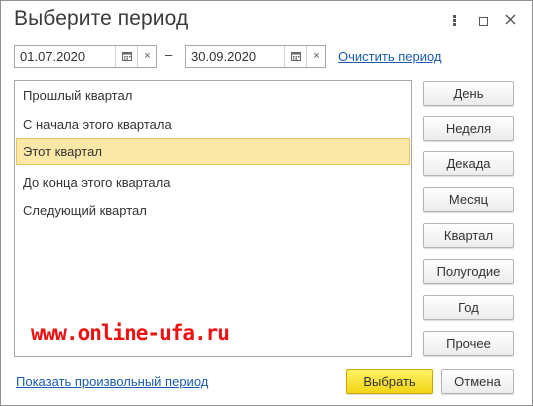 The image size is (533, 406). I want to click on end-date-input, so click(236, 56).